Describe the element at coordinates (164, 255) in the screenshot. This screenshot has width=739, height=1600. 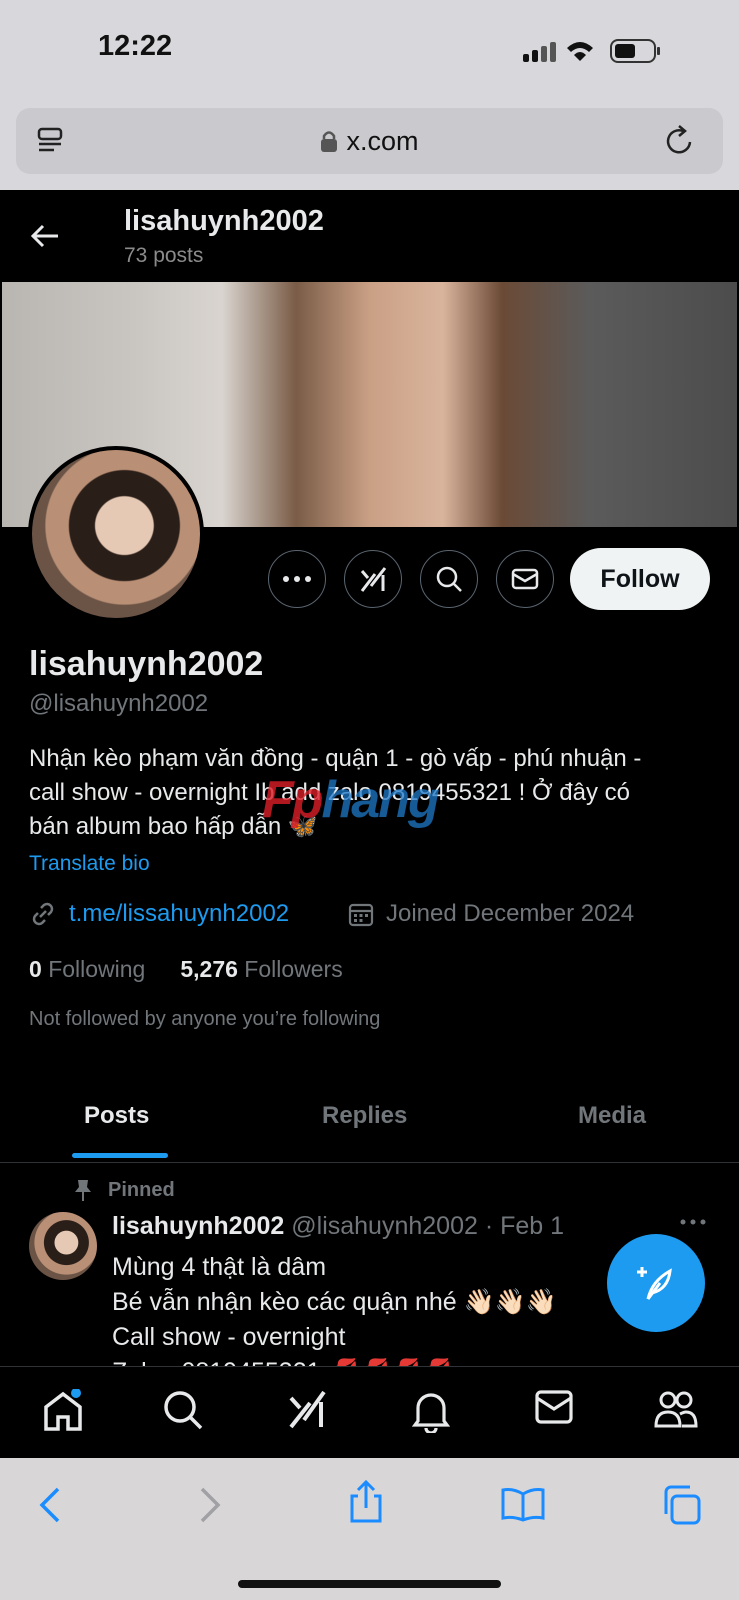
I see `header-post-count: 73 posts` at that location.